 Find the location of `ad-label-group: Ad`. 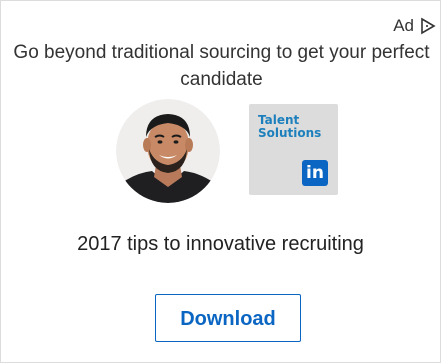

ad-label-group: Ad is located at coordinates (414, 26).